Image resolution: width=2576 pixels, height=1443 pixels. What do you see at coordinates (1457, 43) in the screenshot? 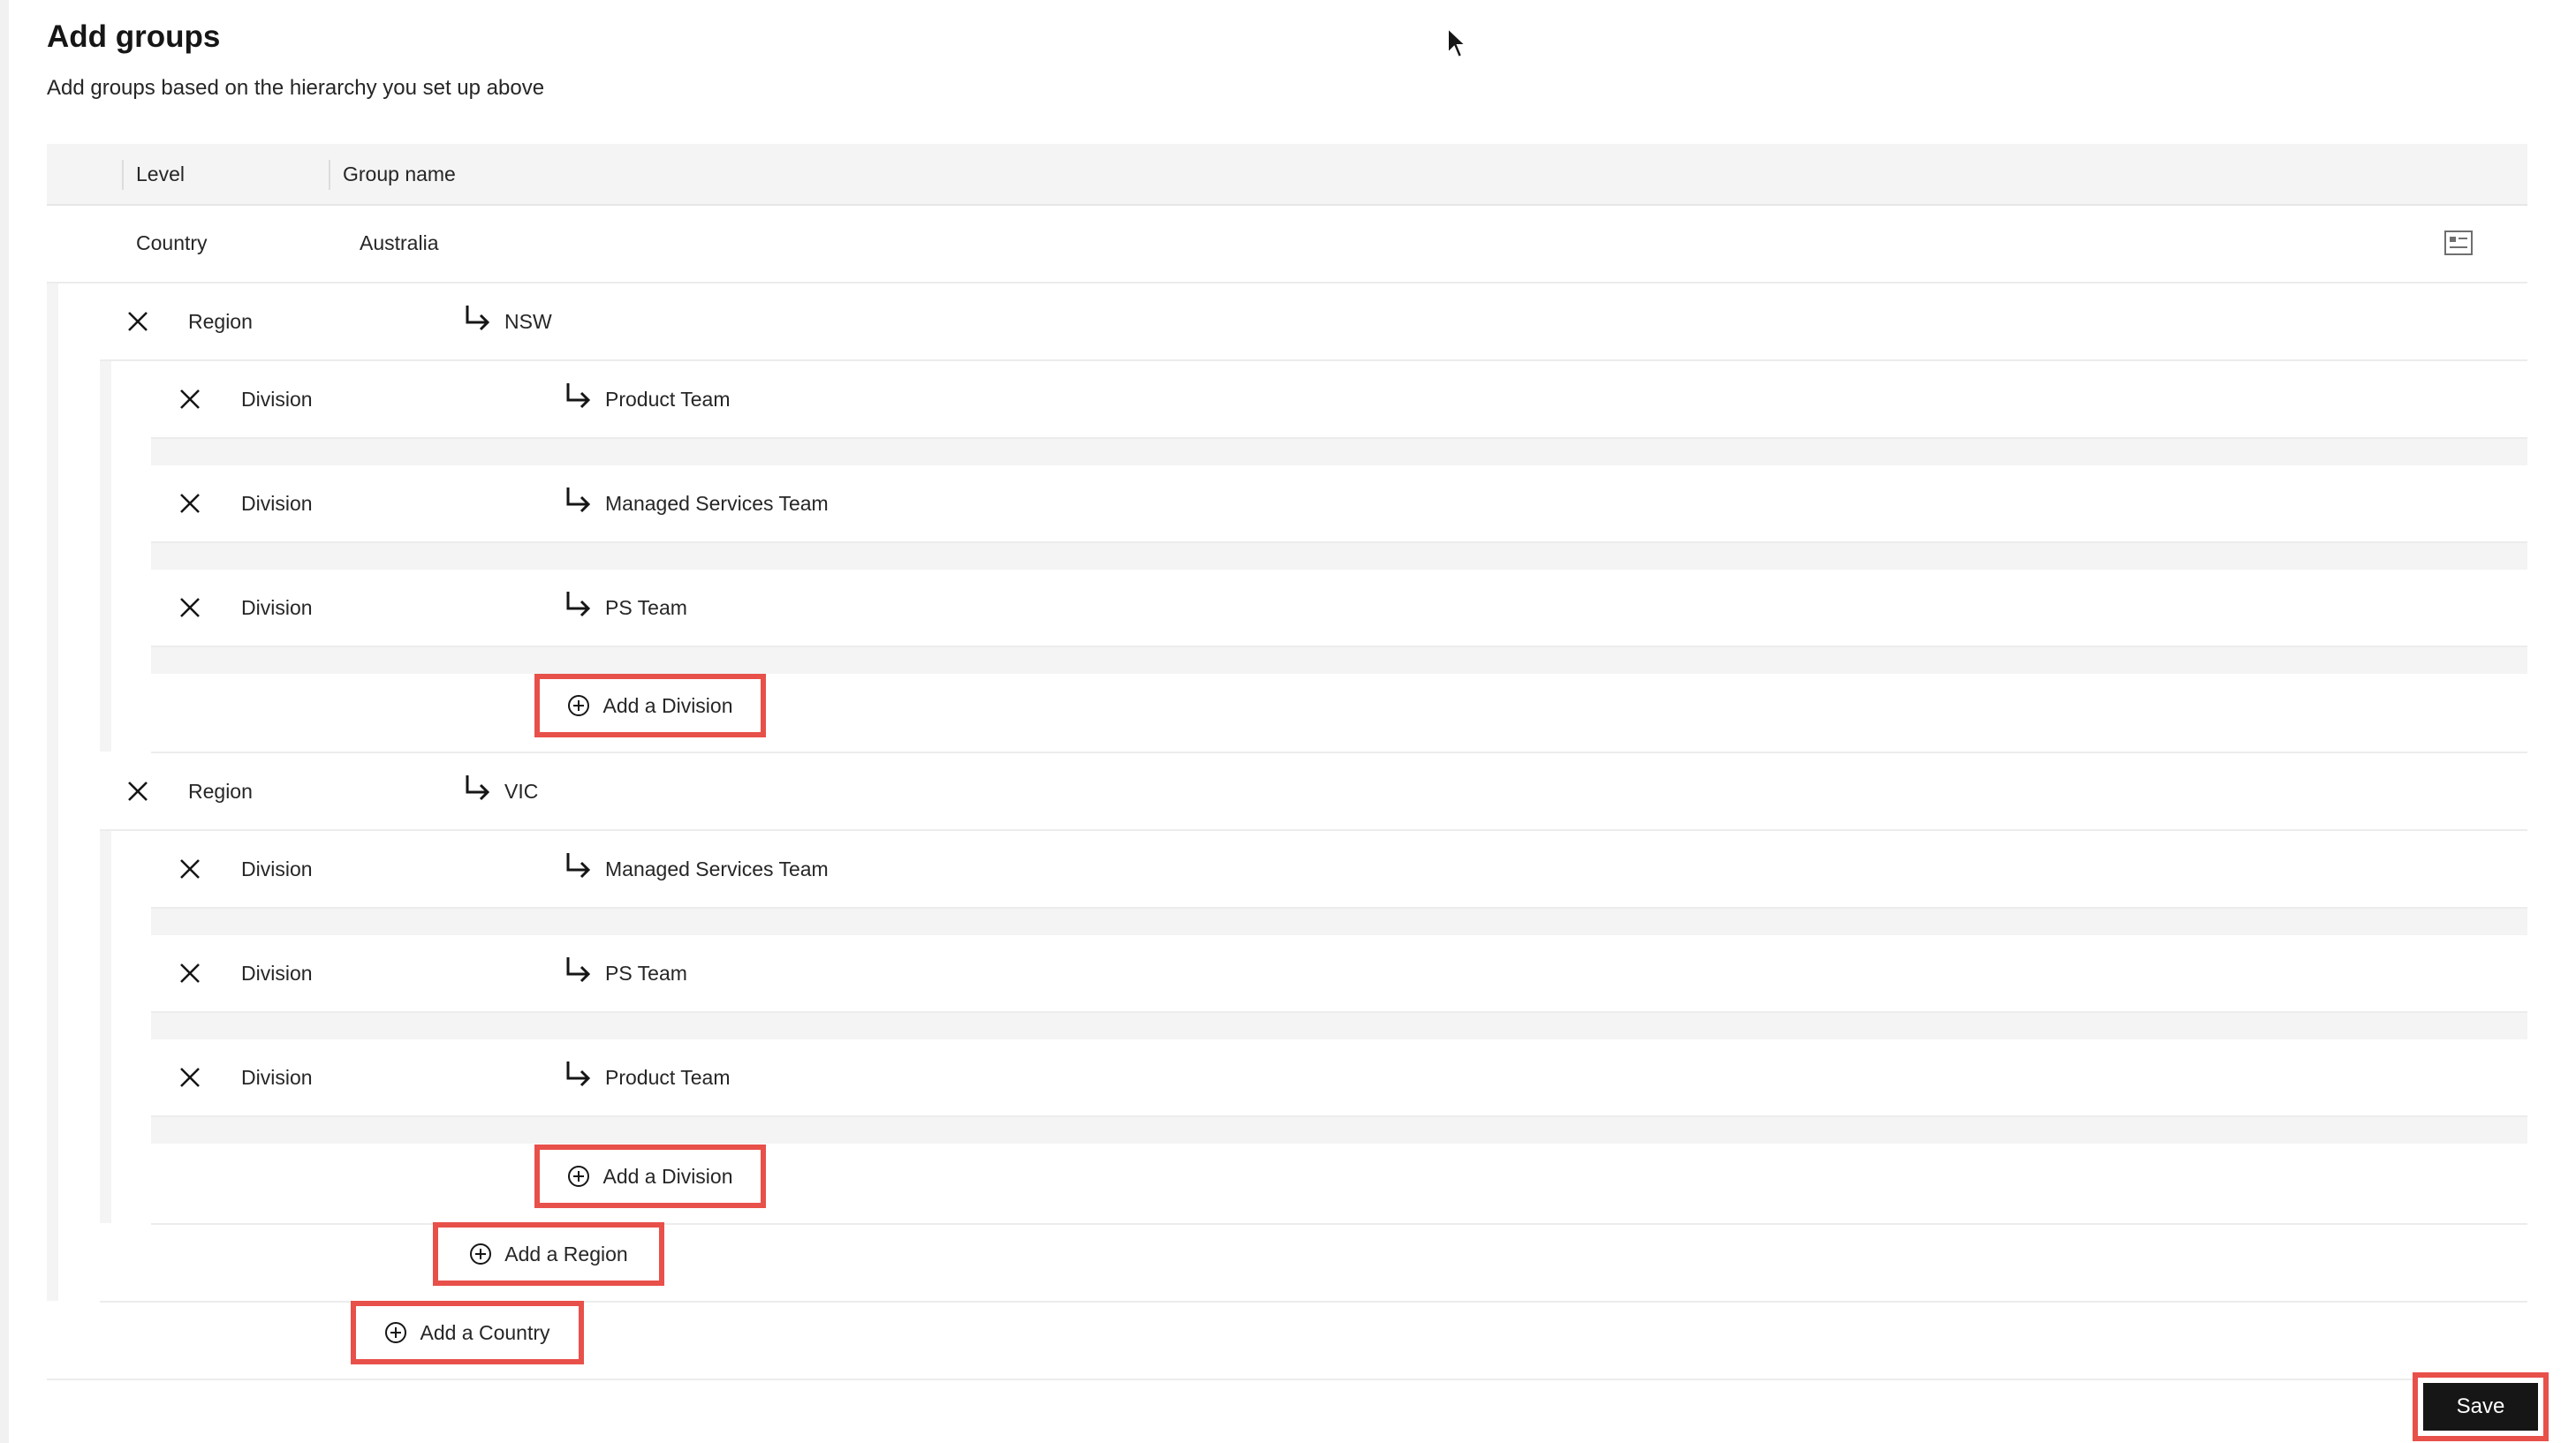
I see `mouse-pointer-icon` at bounding box center [1457, 43].